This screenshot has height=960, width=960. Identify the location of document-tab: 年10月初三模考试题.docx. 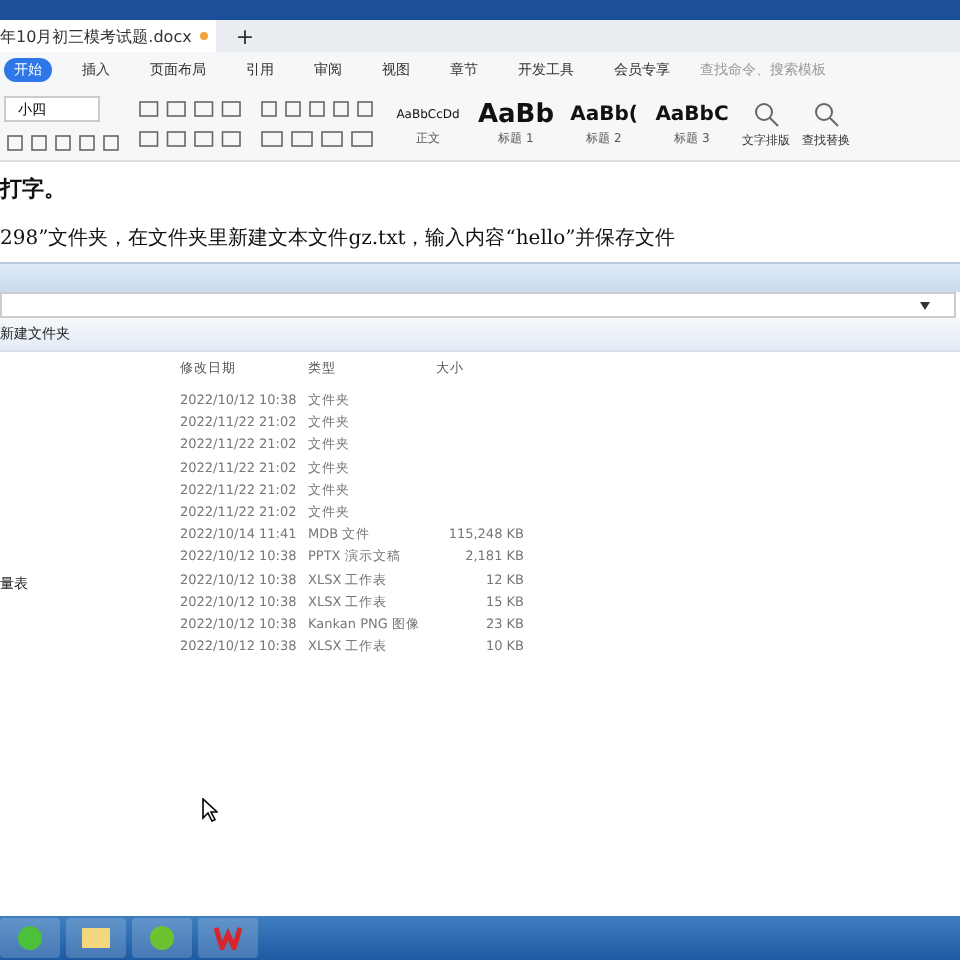
(108, 36).